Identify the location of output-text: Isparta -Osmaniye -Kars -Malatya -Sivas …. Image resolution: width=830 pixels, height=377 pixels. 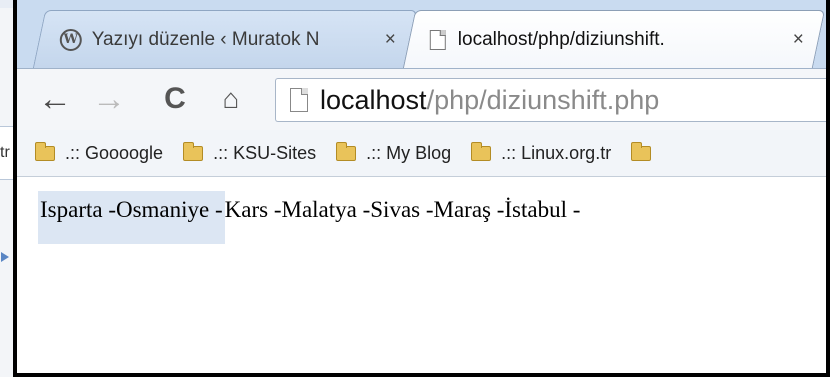
(309, 217).